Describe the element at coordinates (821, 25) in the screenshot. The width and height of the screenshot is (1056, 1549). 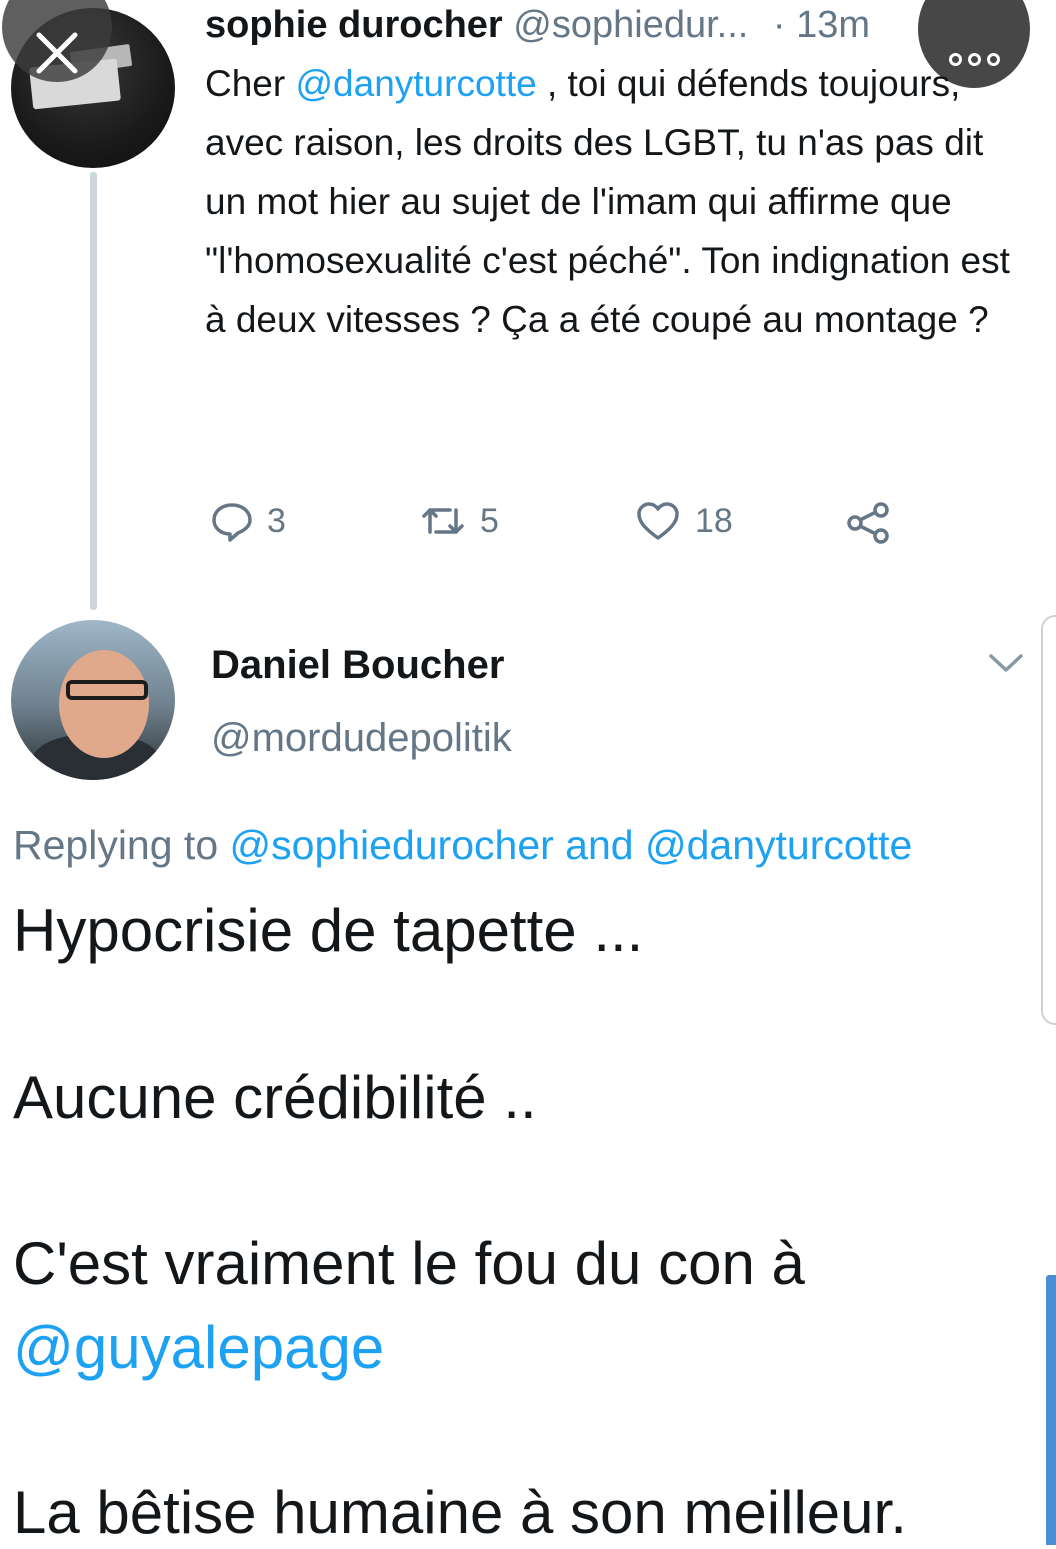
I see `tweet1-timestamp: · 13m` at that location.